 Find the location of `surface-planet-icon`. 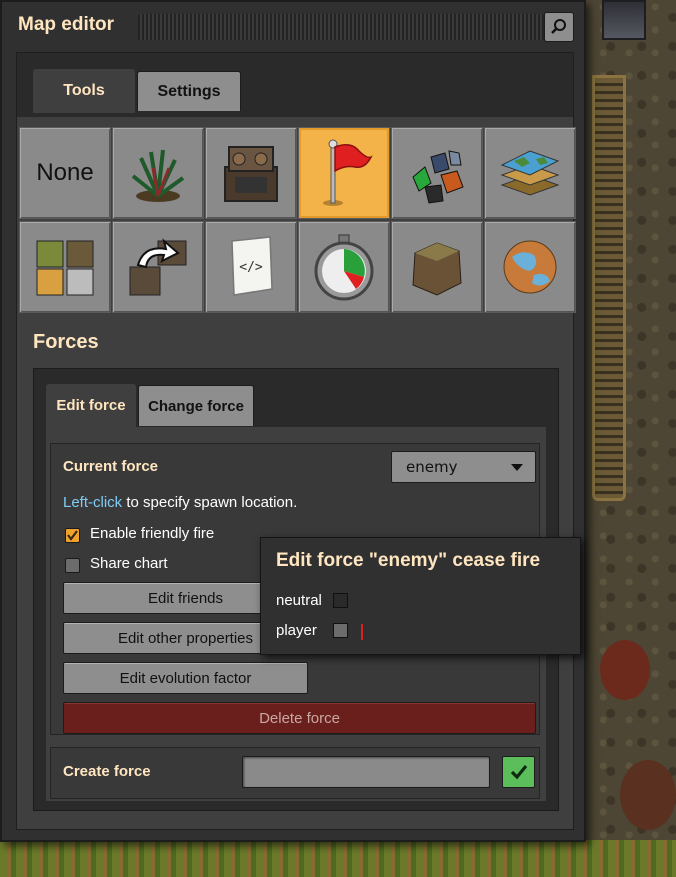

surface-planet-icon is located at coordinates (530, 267).